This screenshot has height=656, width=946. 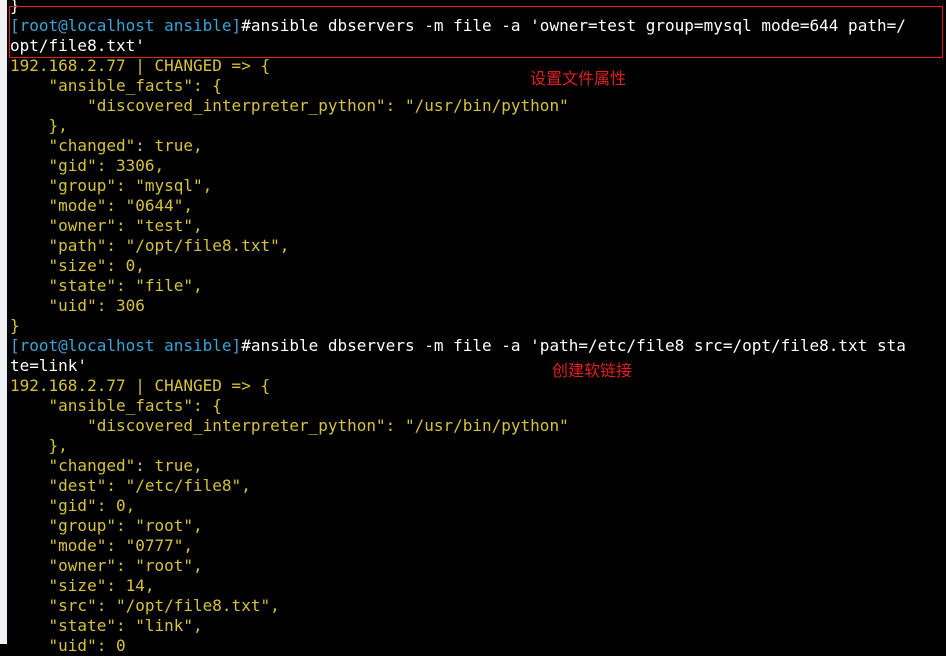 What do you see at coordinates (478, 266) in the screenshot?
I see `output-line: "size": 0,` at bounding box center [478, 266].